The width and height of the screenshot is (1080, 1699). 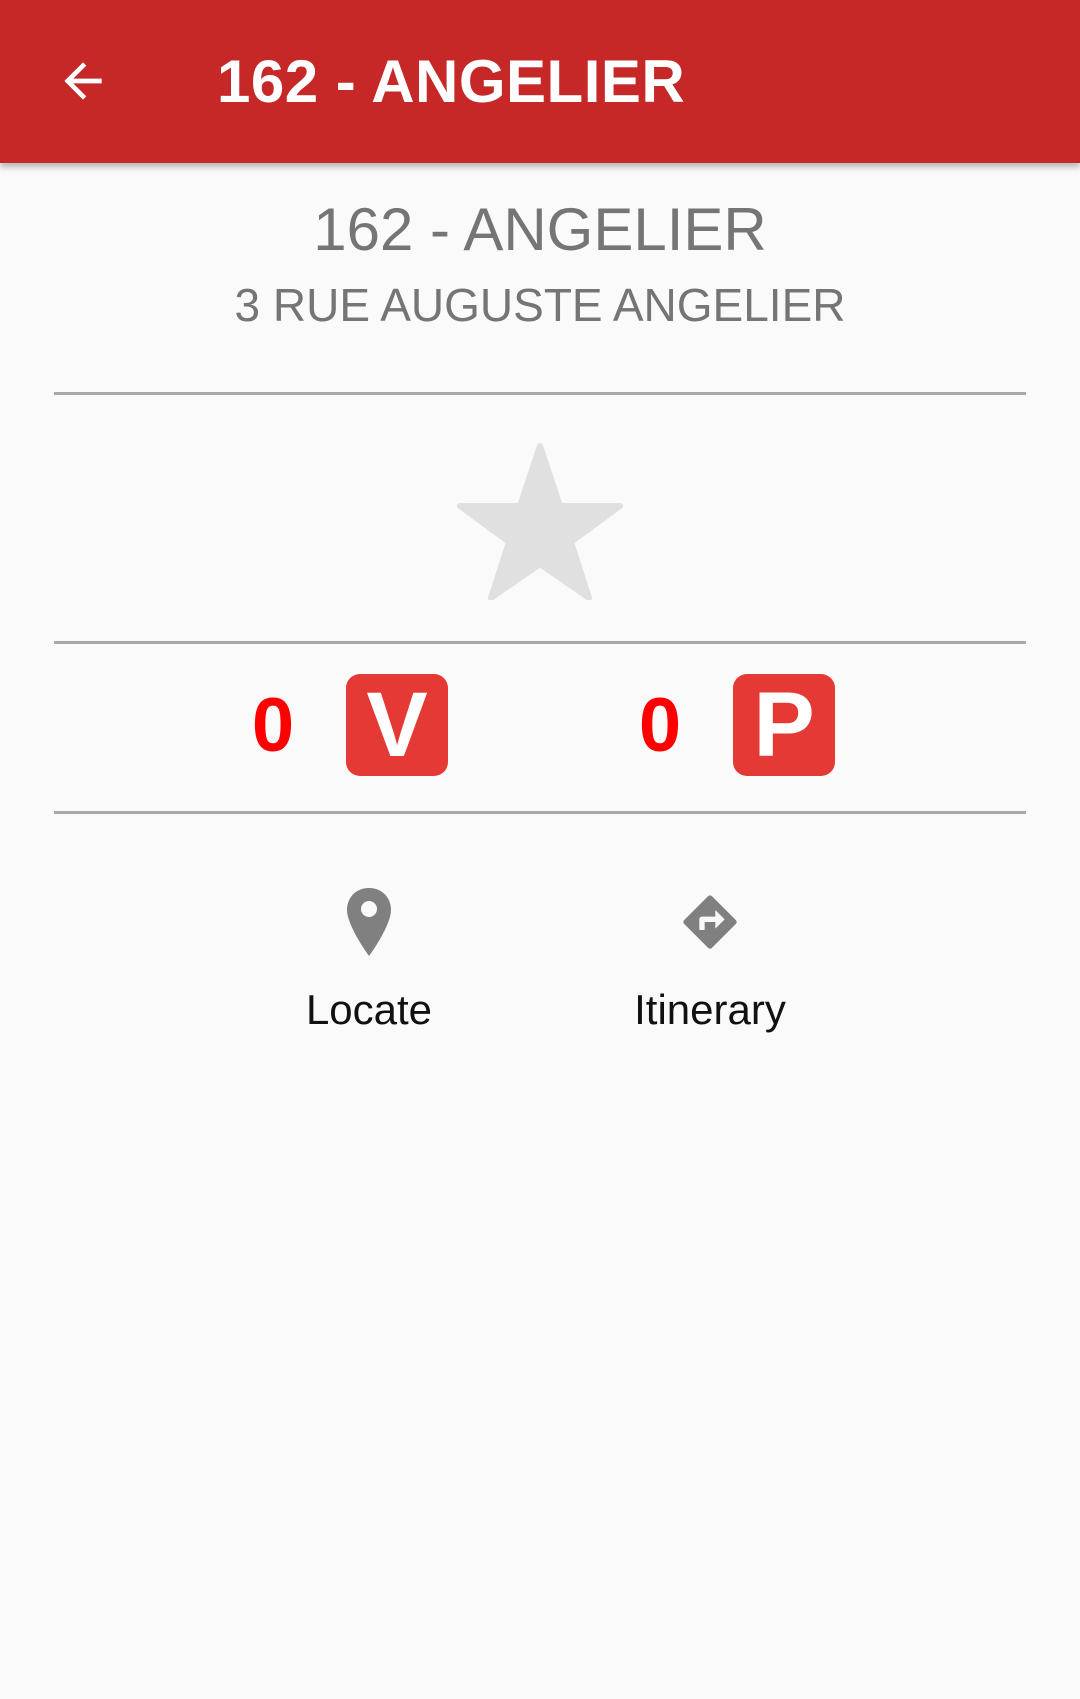 I want to click on locate-button: Locate, so click(x=369, y=960).